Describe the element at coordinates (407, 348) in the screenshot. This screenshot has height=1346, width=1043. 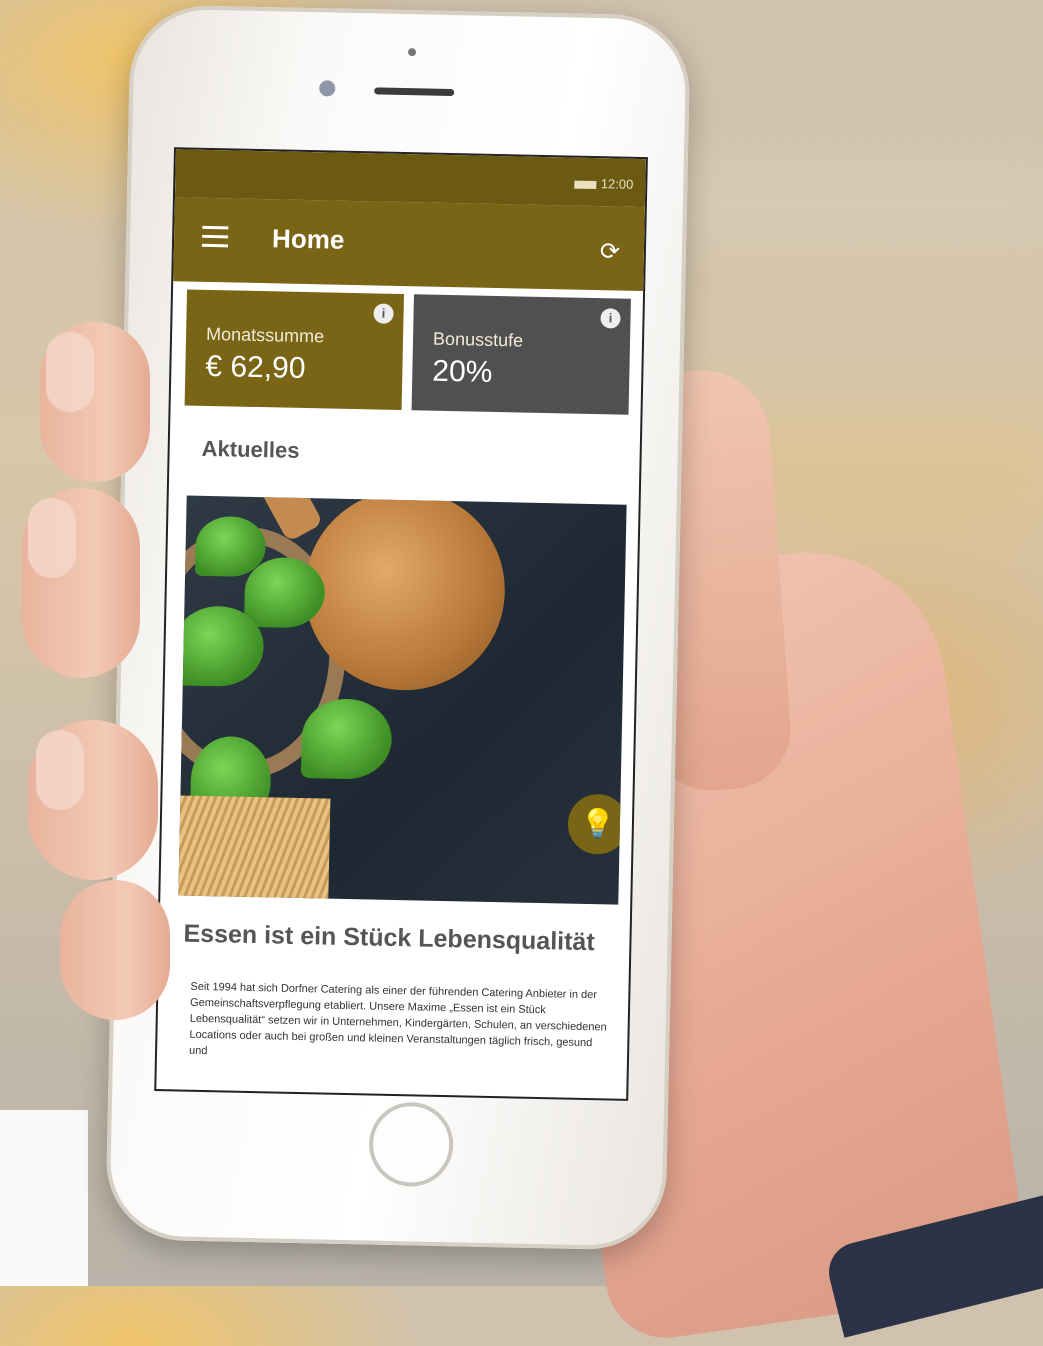
I see `summary-tiles: i Monatssumme € 62,90 i Bonusstufe 20%` at that location.